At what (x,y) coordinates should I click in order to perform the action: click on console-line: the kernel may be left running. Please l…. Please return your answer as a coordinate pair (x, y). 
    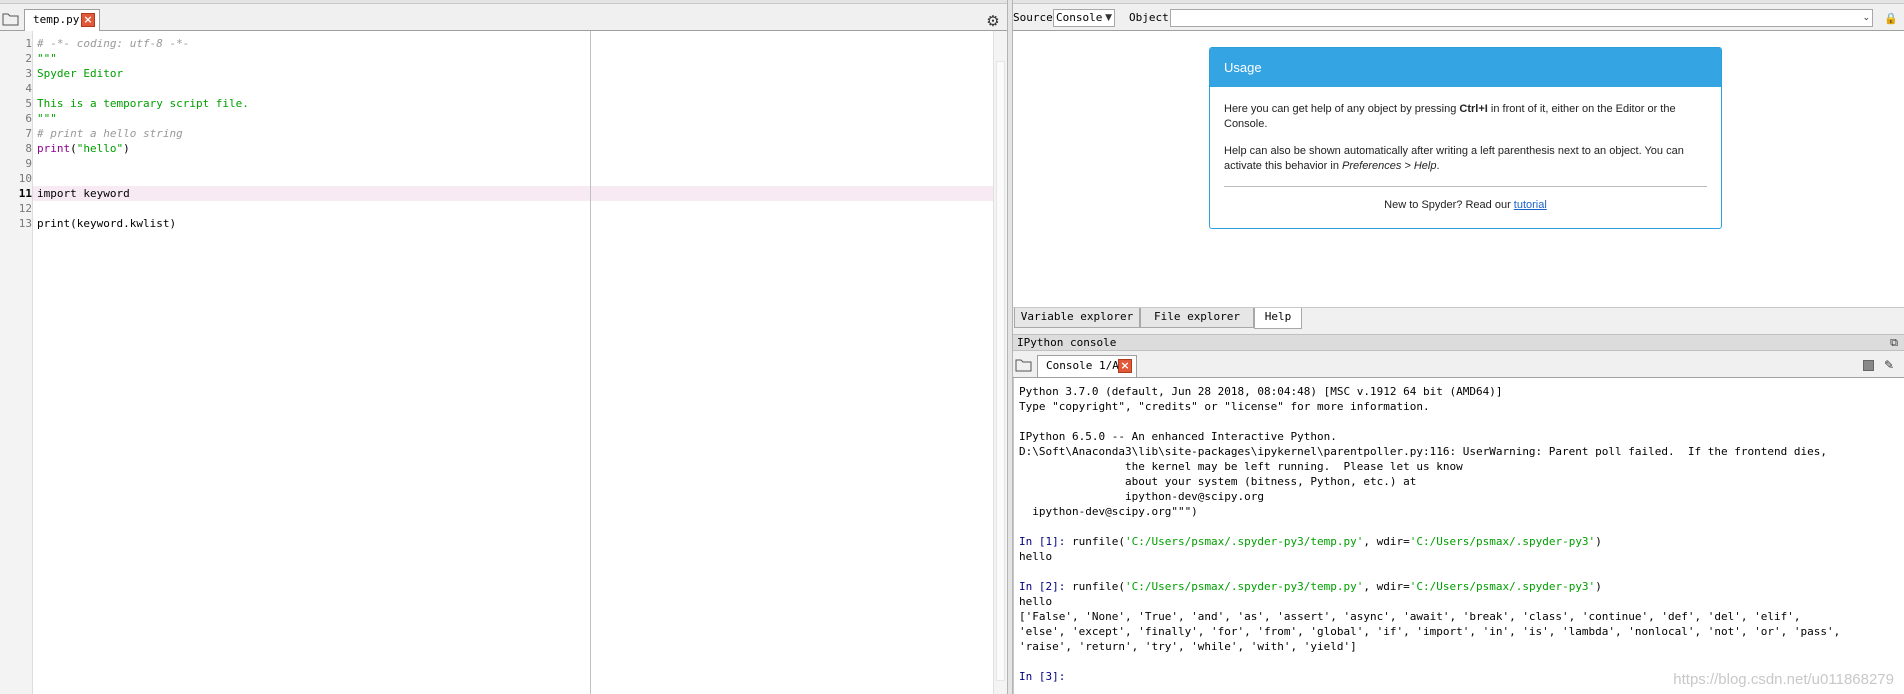
    Looking at the image, I should click on (1241, 466).